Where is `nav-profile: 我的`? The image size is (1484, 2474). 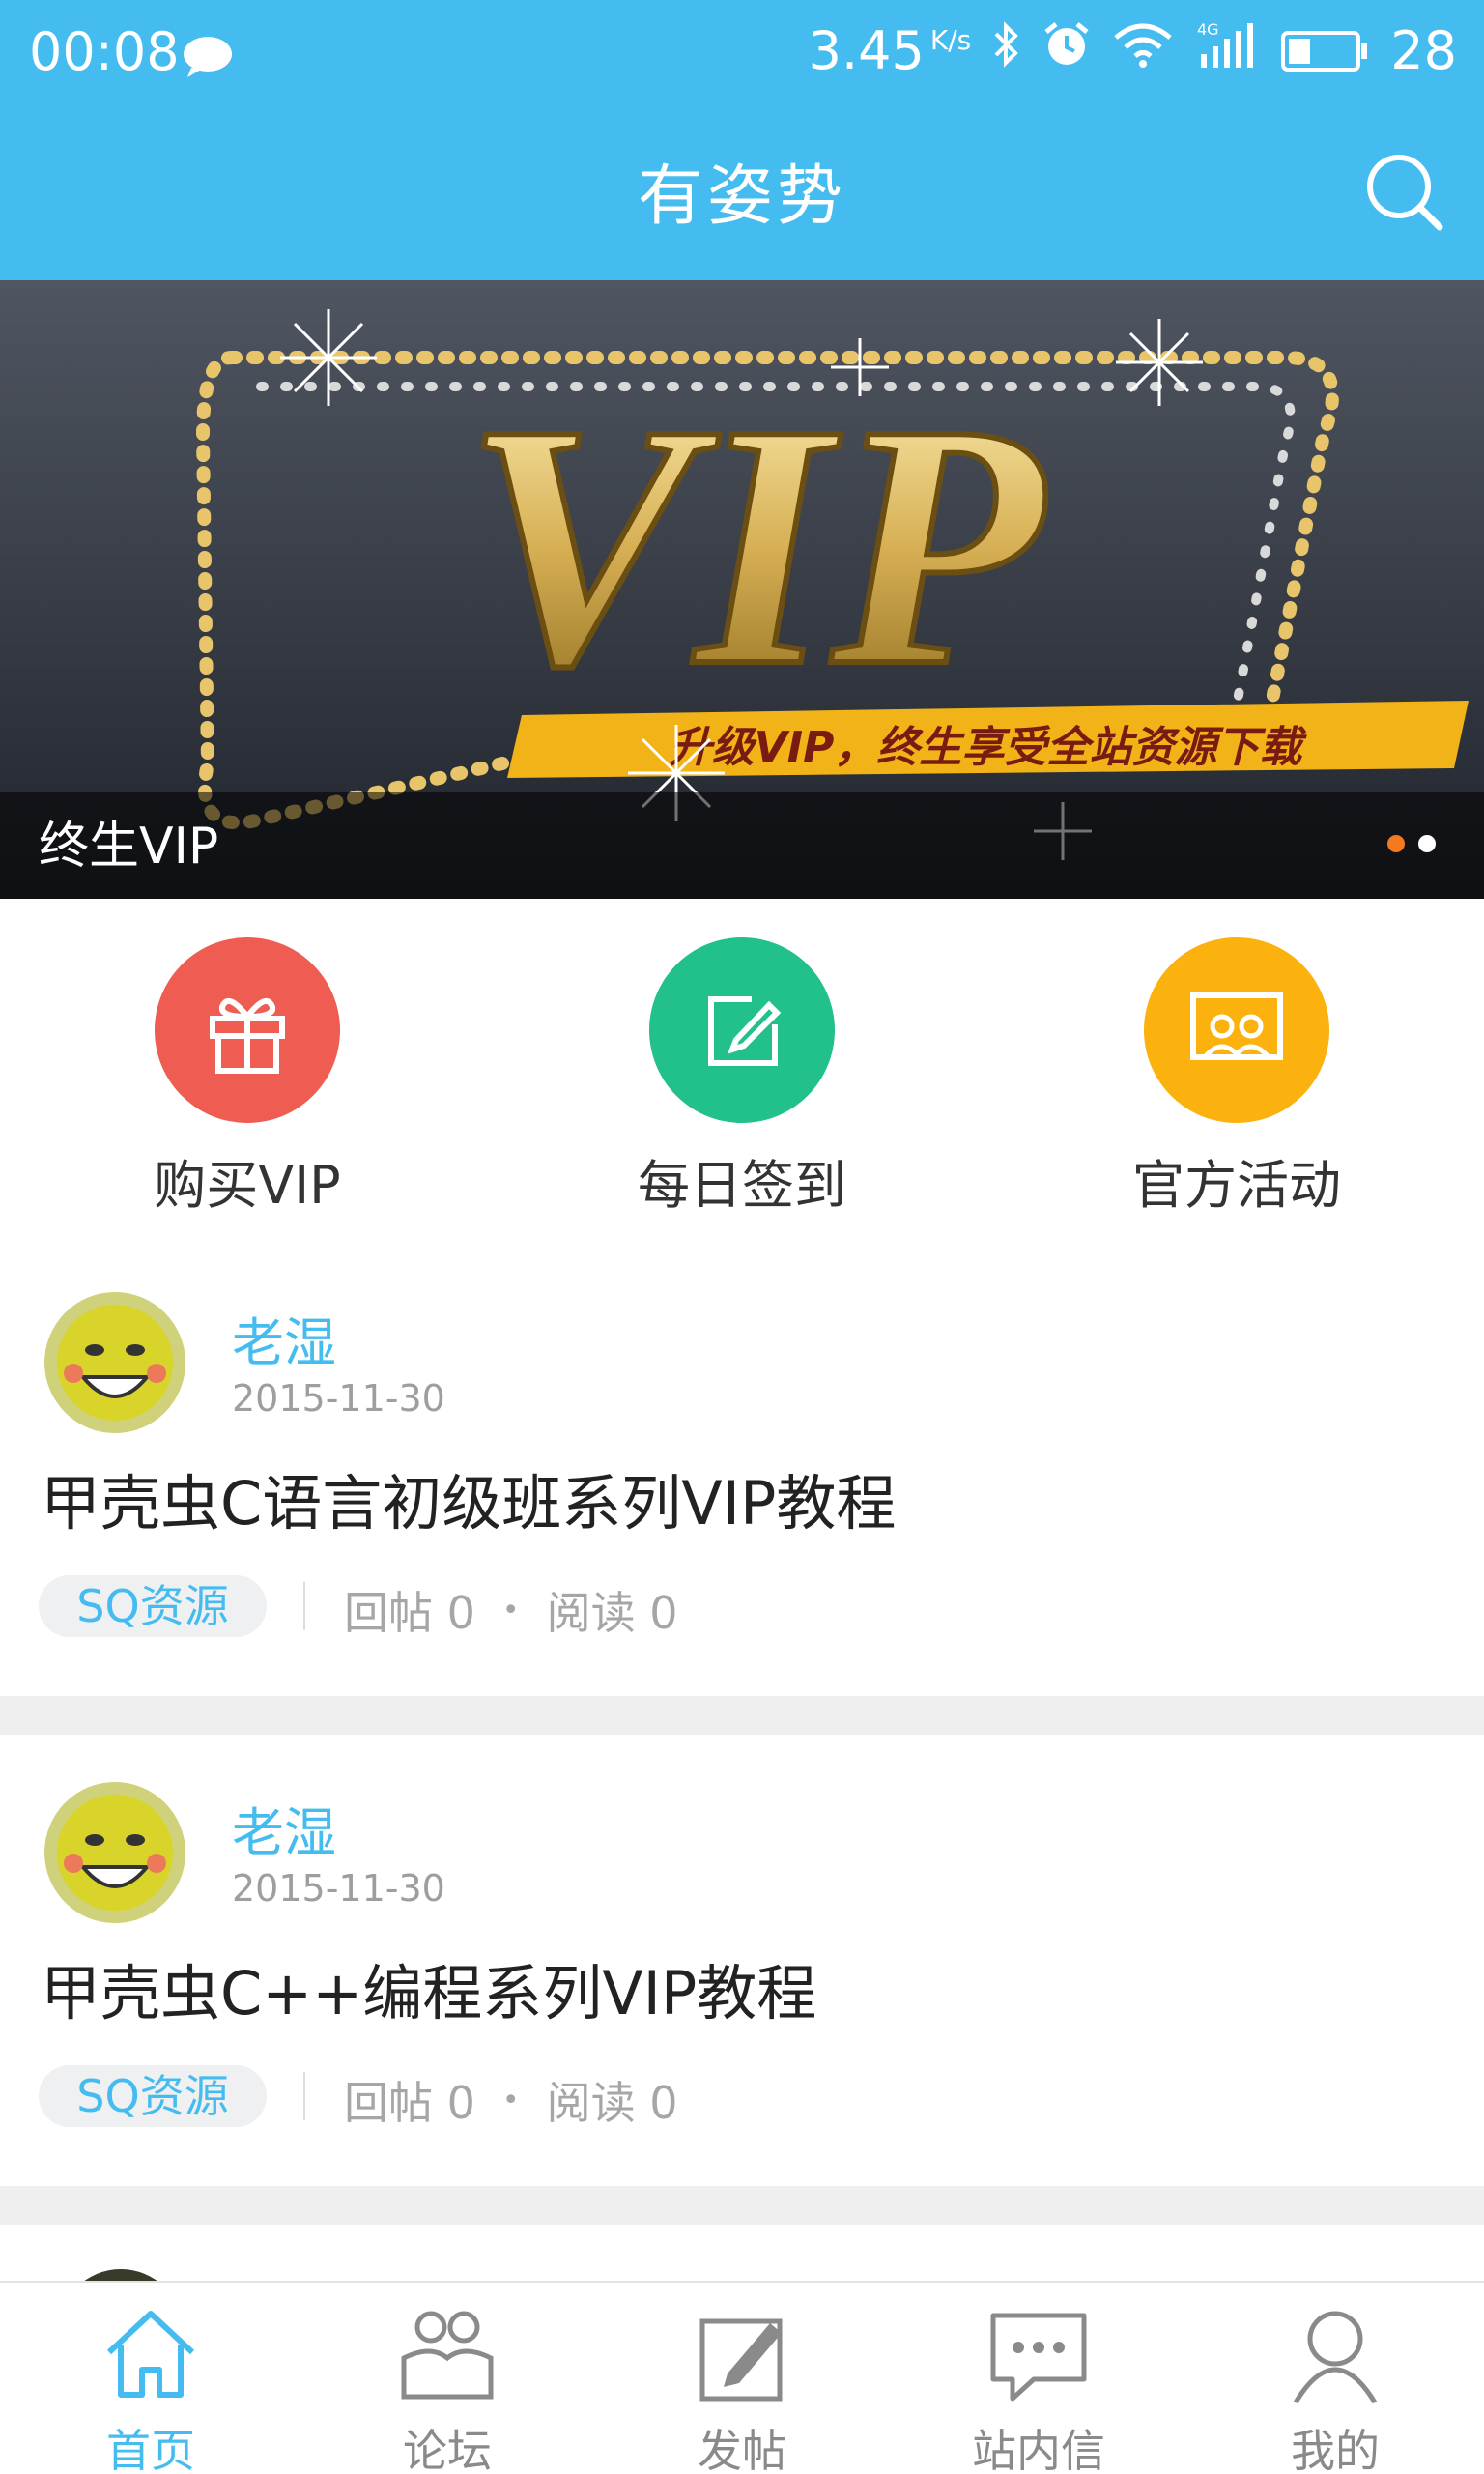 nav-profile: 我的 is located at coordinates (1335, 2388).